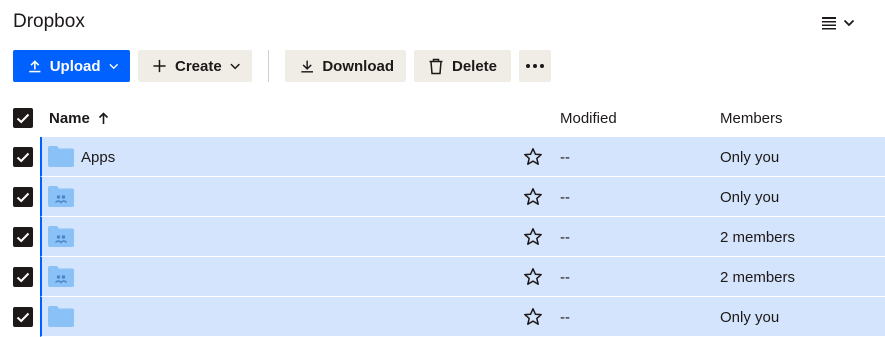 The height and width of the screenshot is (337, 885). I want to click on list-view-icon, so click(829, 23).